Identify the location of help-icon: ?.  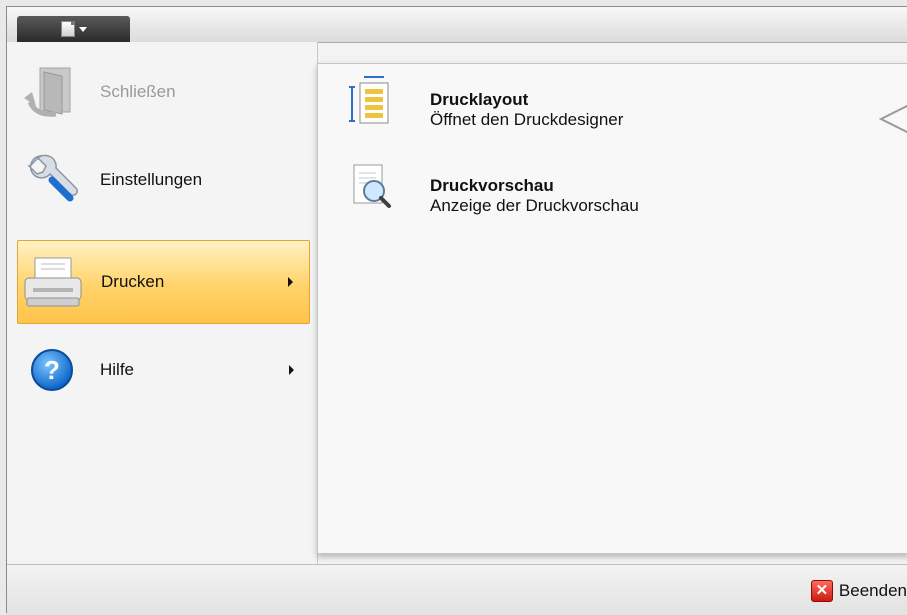
(52, 370).